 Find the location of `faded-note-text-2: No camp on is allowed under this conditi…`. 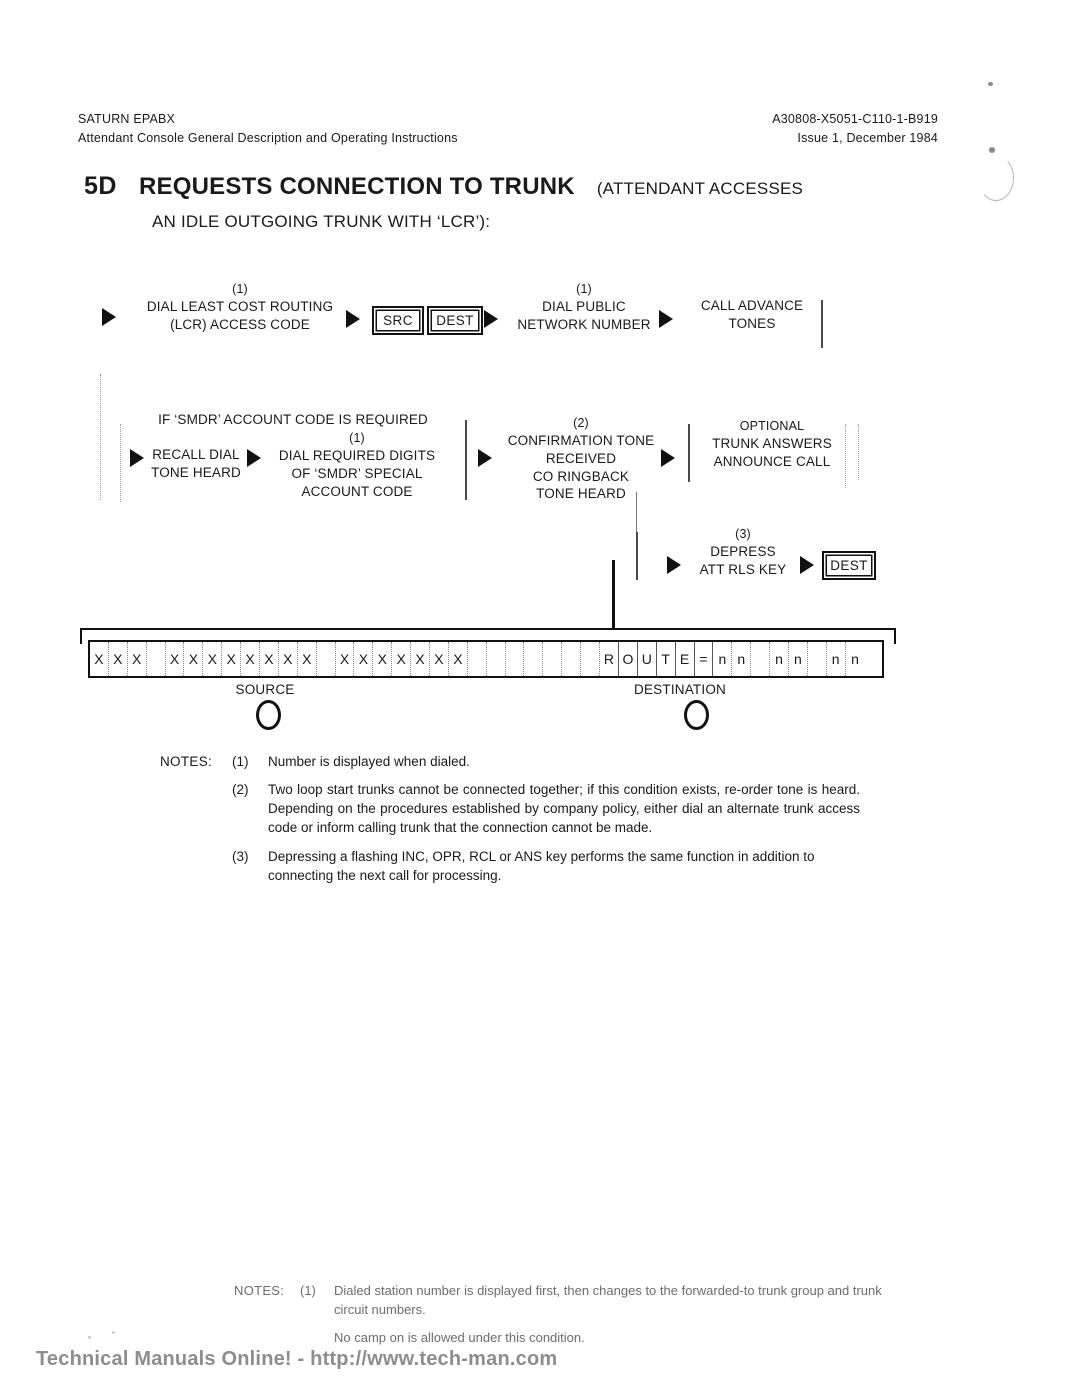

faded-note-text-2: No camp on is allowed under this conditi… is located at coordinates (459, 1337).